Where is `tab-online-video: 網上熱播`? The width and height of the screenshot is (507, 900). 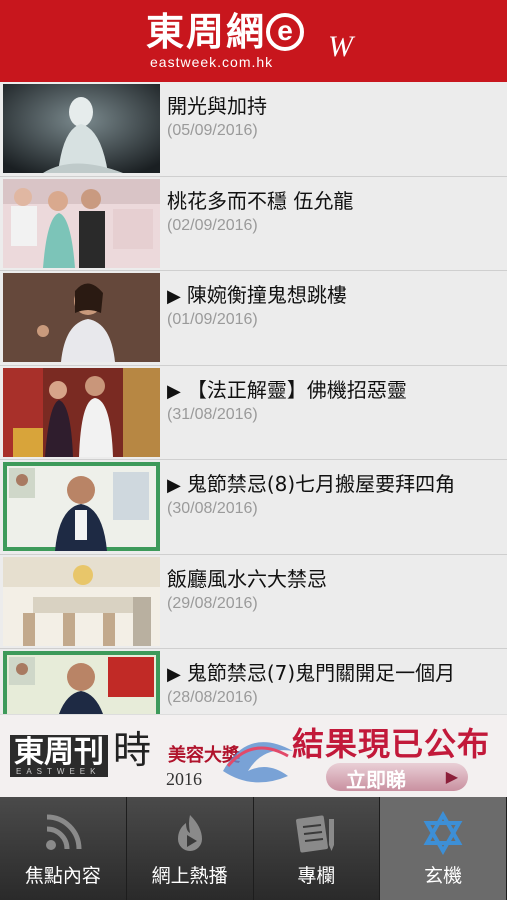 tab-online-video: 網上熱播 is located at coordinates (190, 848).